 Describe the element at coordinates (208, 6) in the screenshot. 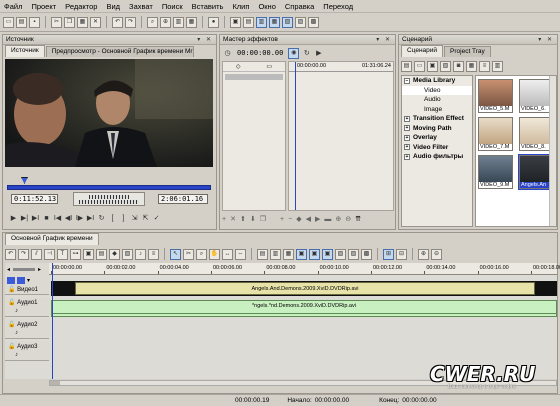

I see `menu-item: Вставить` at that location.